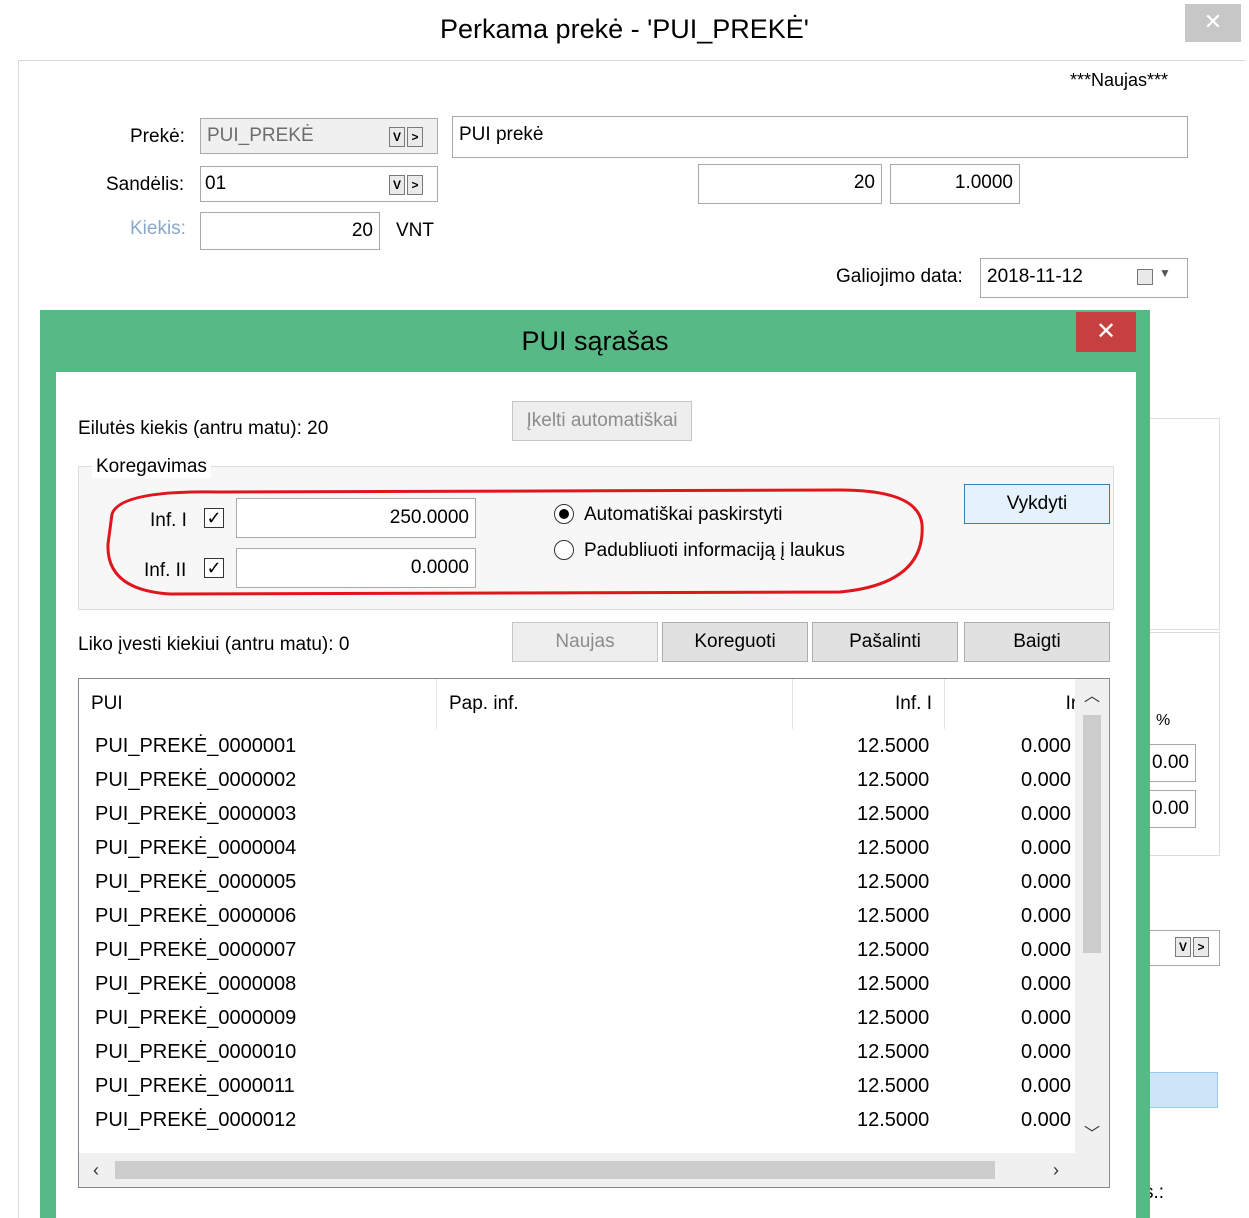 This screenshot has width=1249, height=1218. What do you see at coordinates (216, 183) in the screenshot?
I see `sandelis-value: 01` at bounding box center [216, 183].